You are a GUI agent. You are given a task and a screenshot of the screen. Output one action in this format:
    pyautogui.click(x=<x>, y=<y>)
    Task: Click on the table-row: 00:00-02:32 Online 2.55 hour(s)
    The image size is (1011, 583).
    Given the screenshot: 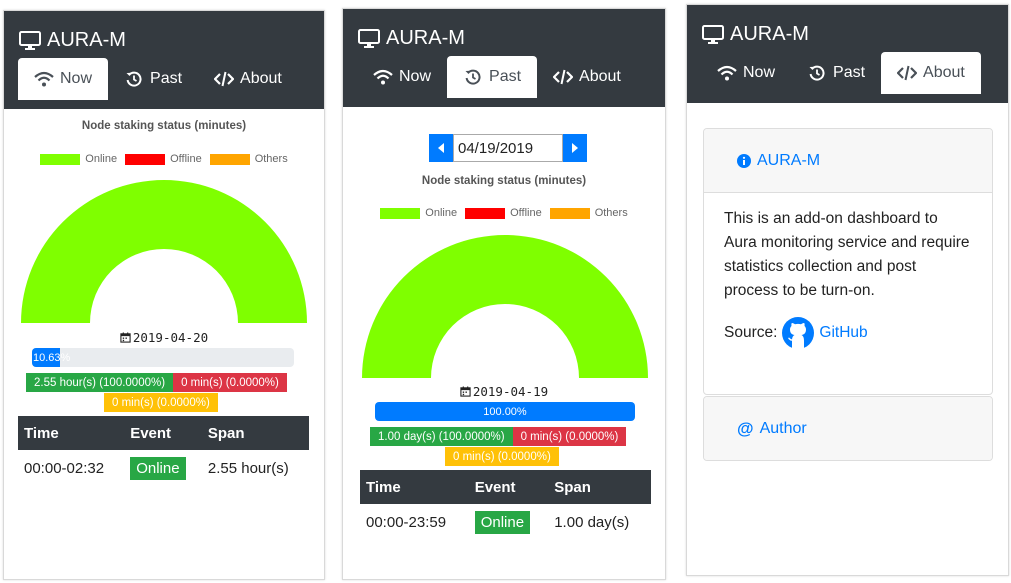 What is the action you would take?
    pyautogui.click(x=163, y=468)
    